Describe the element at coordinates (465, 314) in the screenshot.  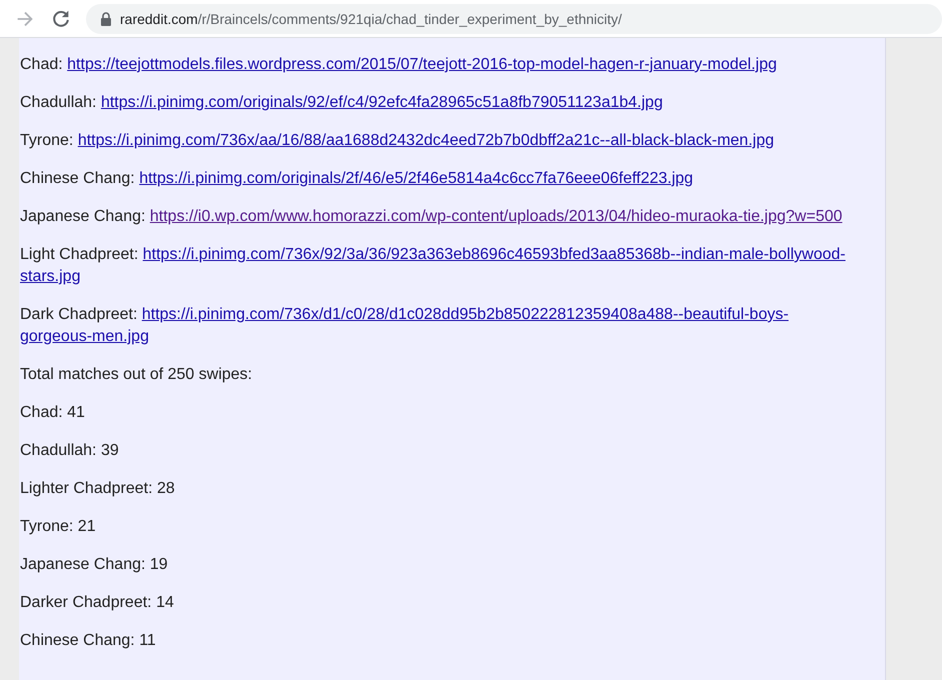
I see `image-link: https://i.pinimg.com/736x/d1/c0/28/d1c028dd95b2b850222812359408a488--beautiful-boys-` at that location.